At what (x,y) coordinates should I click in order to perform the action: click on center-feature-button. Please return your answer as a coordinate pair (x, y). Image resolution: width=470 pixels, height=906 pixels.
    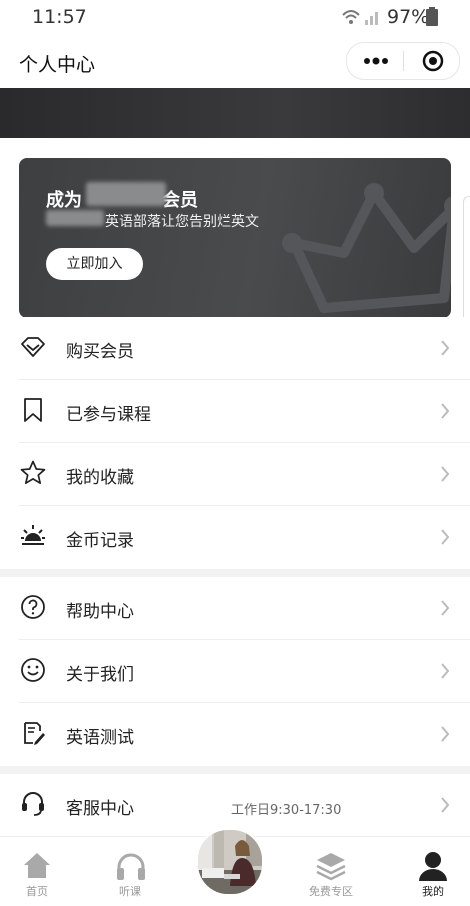
    Looking at the image, I should click on (230, 862).